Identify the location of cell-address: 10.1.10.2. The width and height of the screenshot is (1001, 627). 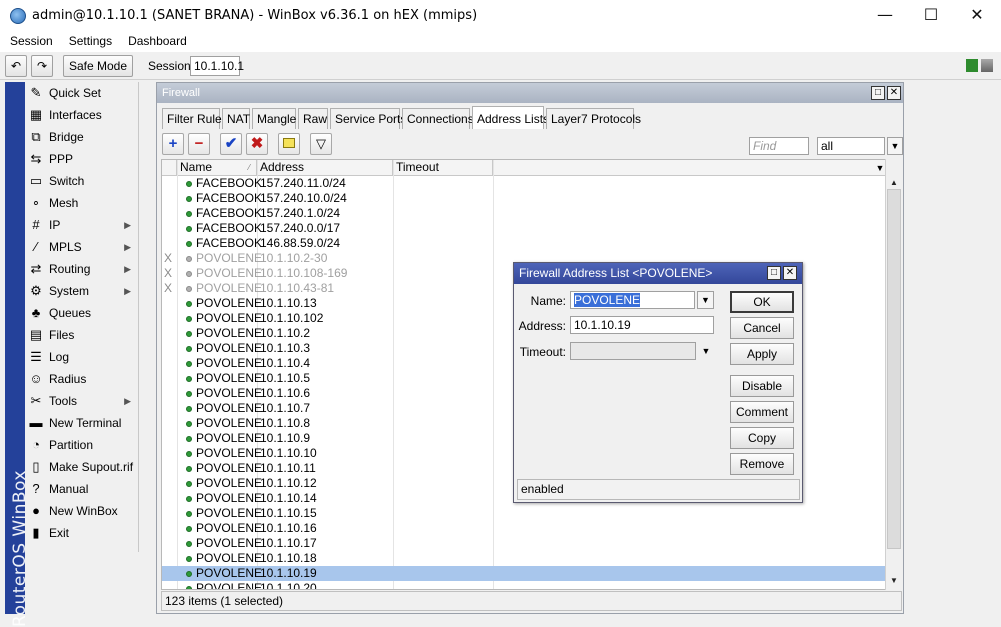
(285, 333).